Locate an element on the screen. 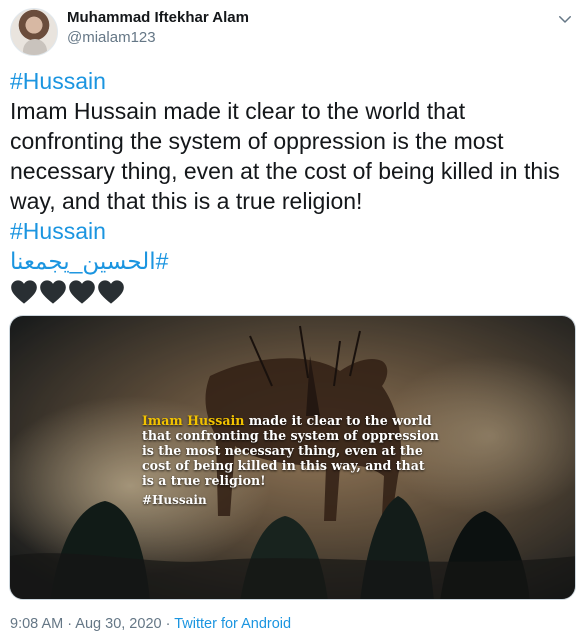 This screenshot has width=586, height=633. chevron-down-icon is located at coordinates (565, 19).